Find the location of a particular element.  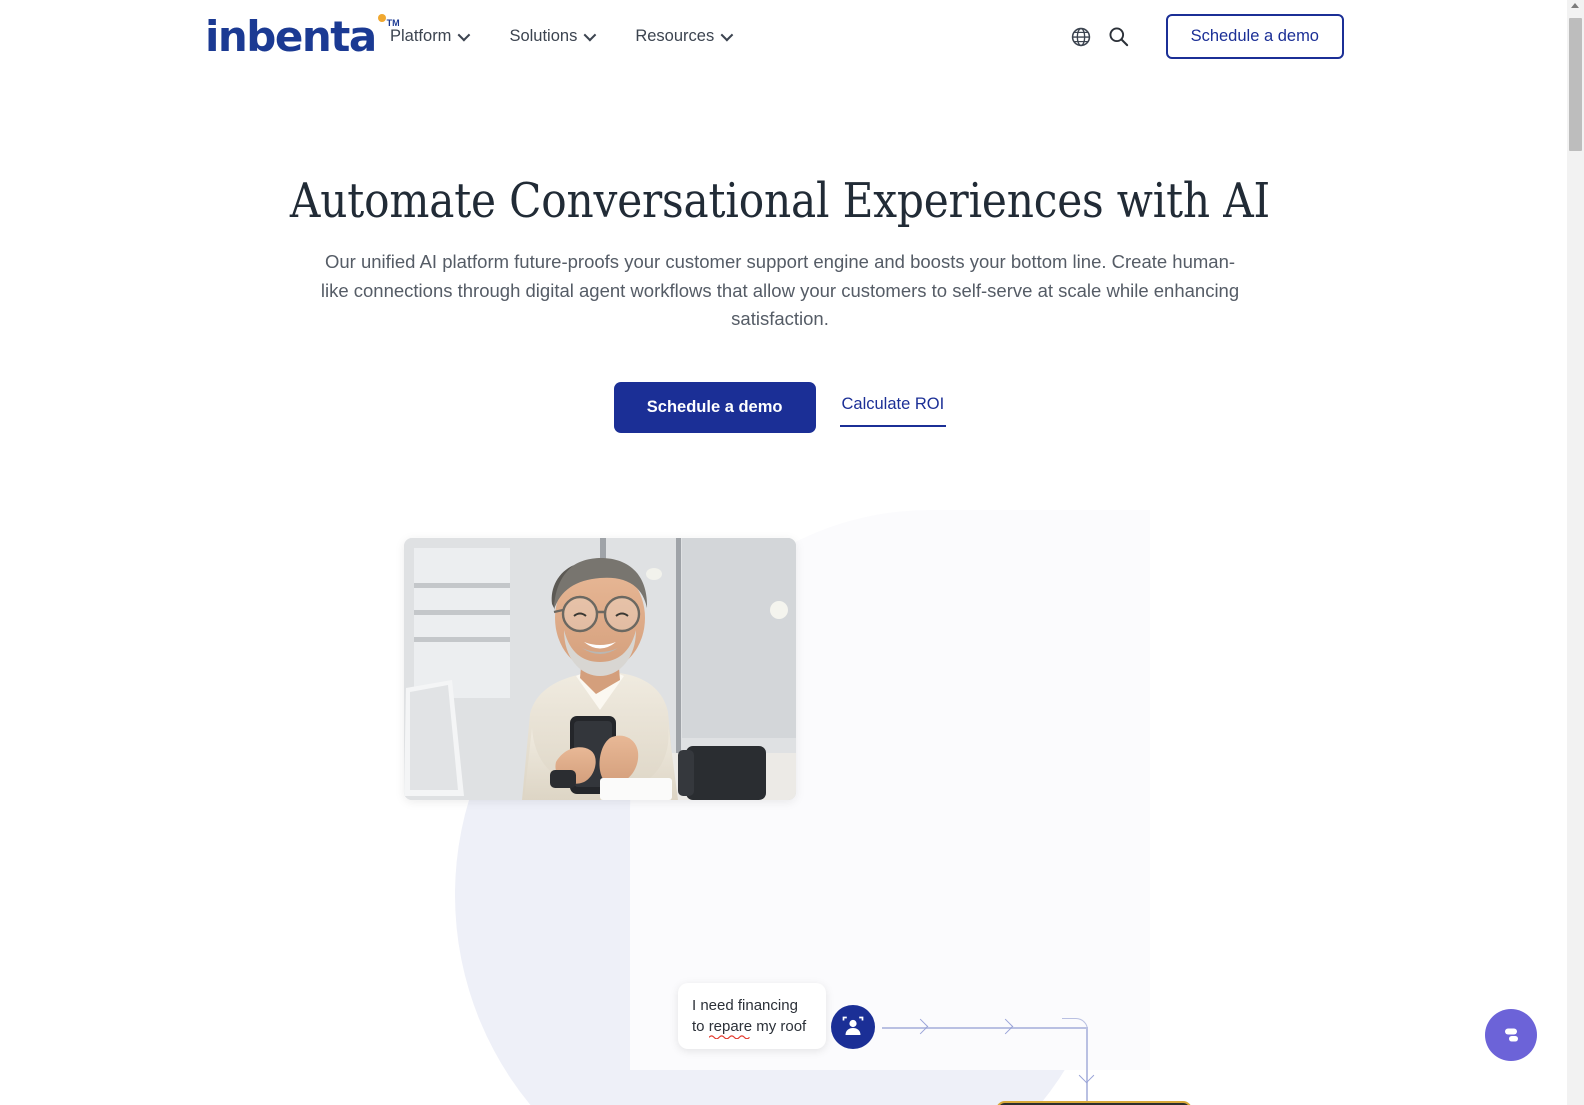

hero-photo is located at coordinates (600, 669).